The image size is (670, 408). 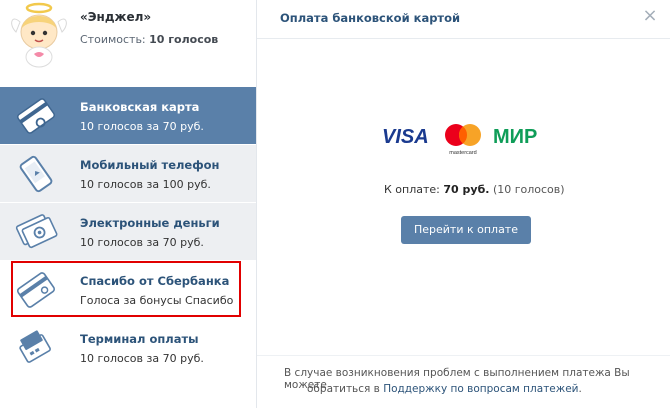 What do you see at coordinates (480, 389) in the screenshot?
I see `payment-support-link: Поддержку по вопросам платежей` at bounding box center [480, 389].